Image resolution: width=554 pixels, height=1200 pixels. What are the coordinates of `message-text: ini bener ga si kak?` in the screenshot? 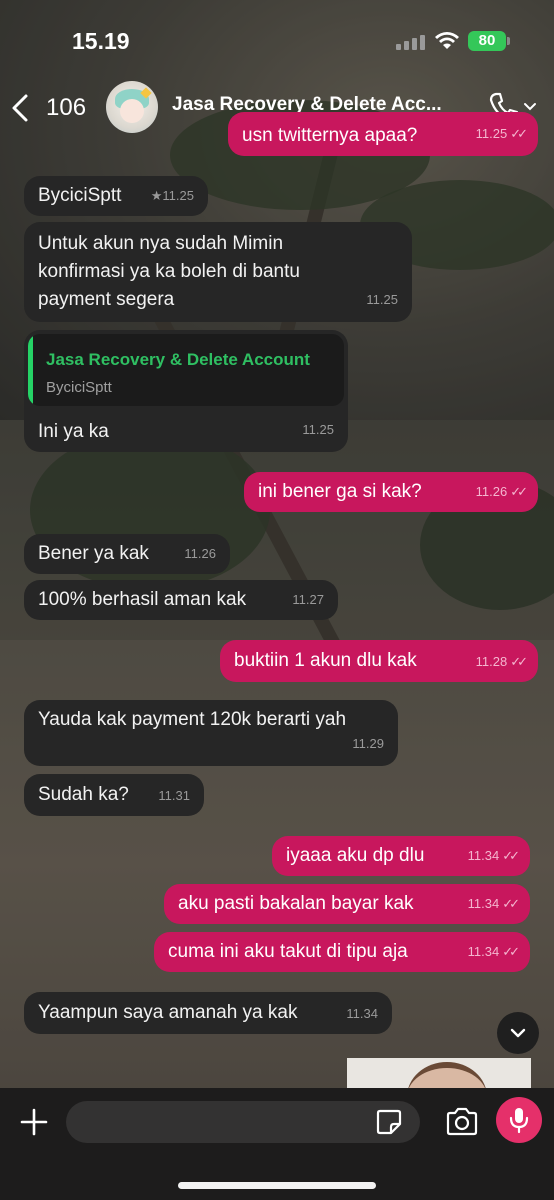 It's located at (340, 491).